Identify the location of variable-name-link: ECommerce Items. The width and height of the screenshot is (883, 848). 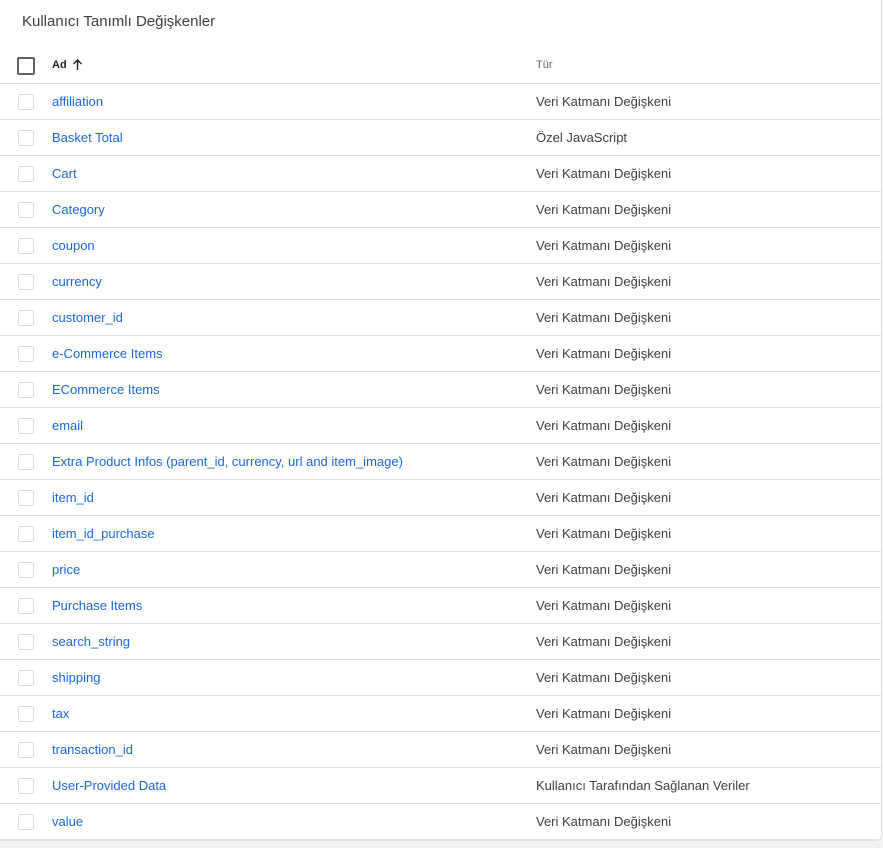
(106, 389).